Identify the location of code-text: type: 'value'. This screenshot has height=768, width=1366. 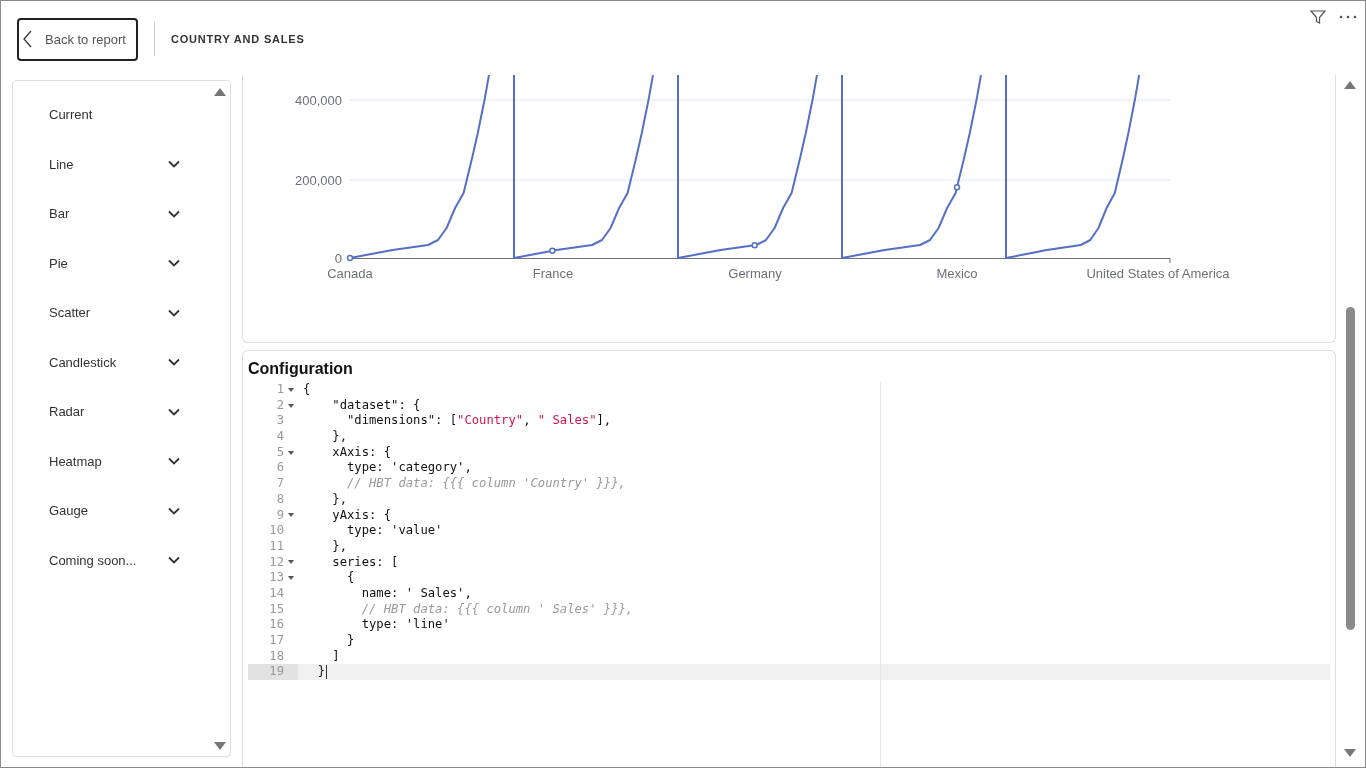
(394, 531).